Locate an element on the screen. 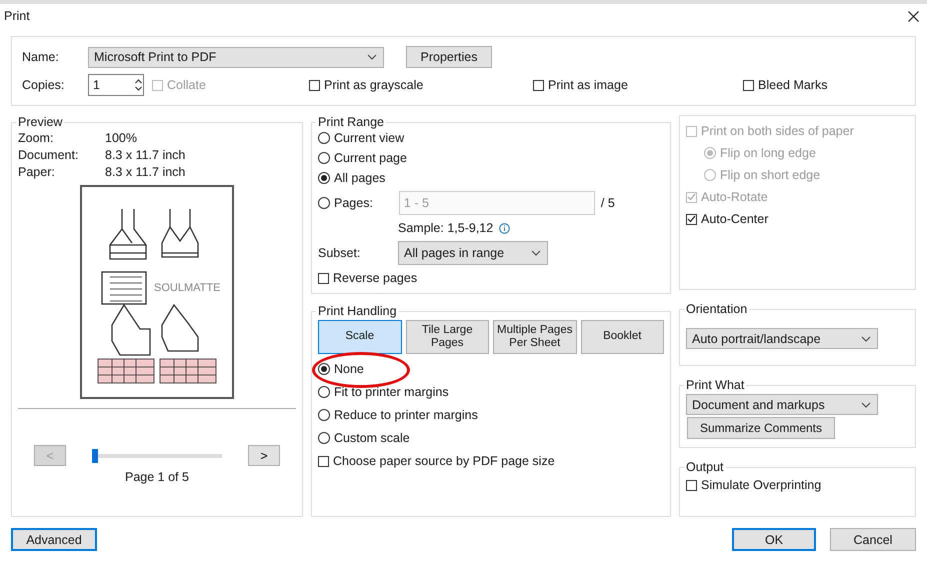 The height and width of the screenshot is (564, 927). checkbox-label: Auto-Rotate is located at coordinates (734, 197).